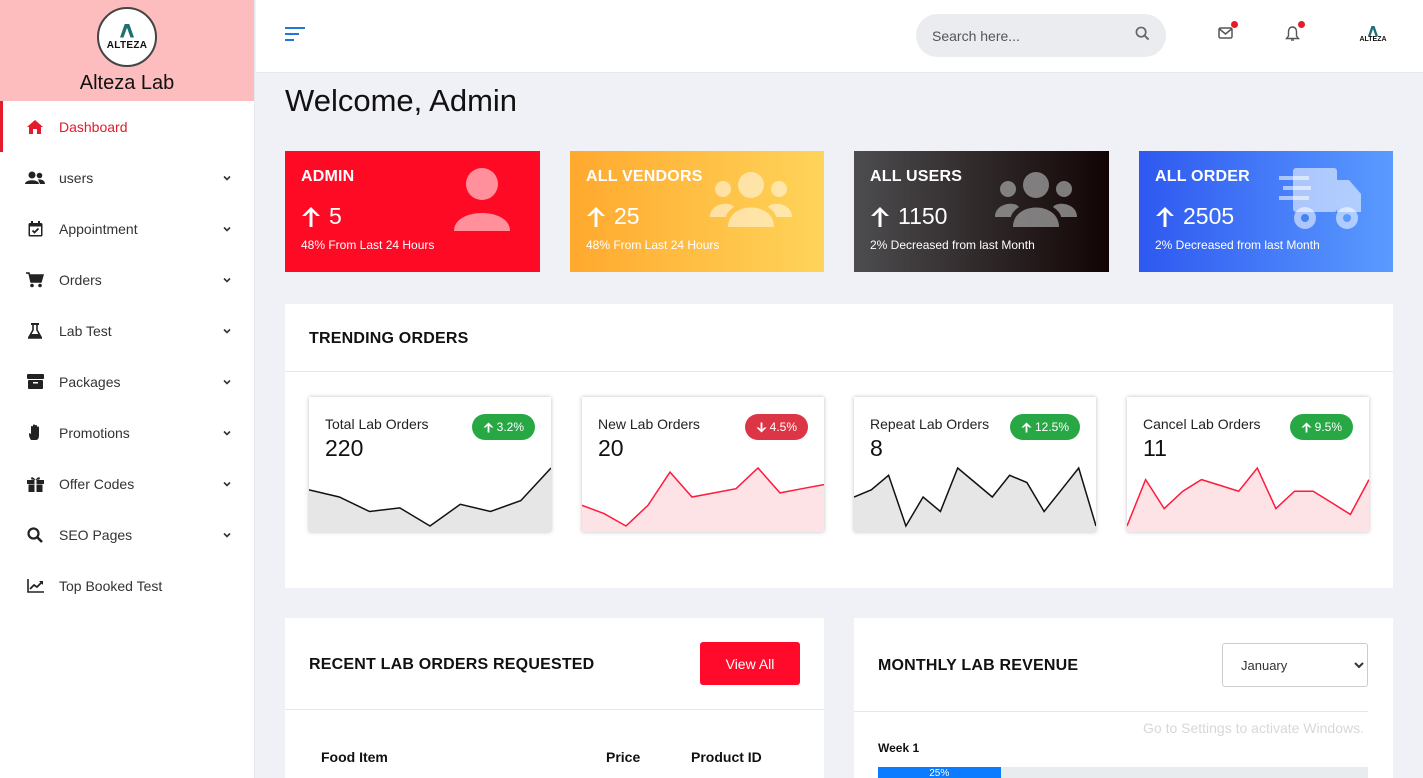 The height and width of the screenshot is (778, 1423). What do you see at coordinates (975, 464) in the screenshot?
I see `trend-card-repeat: Repeat Lab Orders 8 12.5%` at bounding box center [975, 464].